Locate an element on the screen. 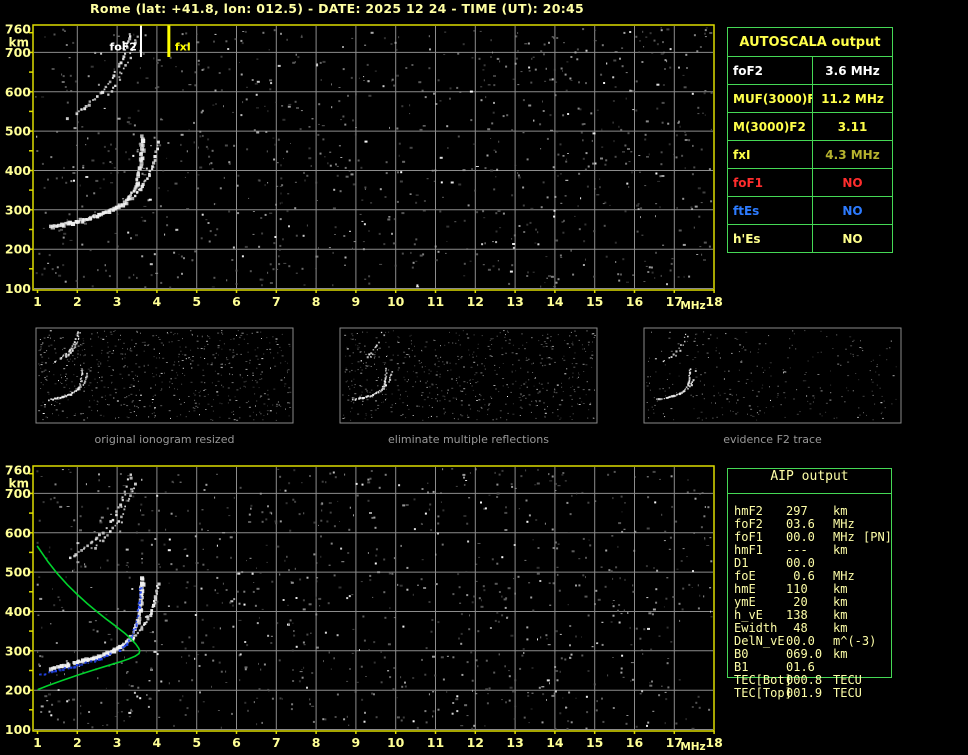 This screenshot has height=755, width=968. svg-text: 500 is located at coordinates (18, 131).